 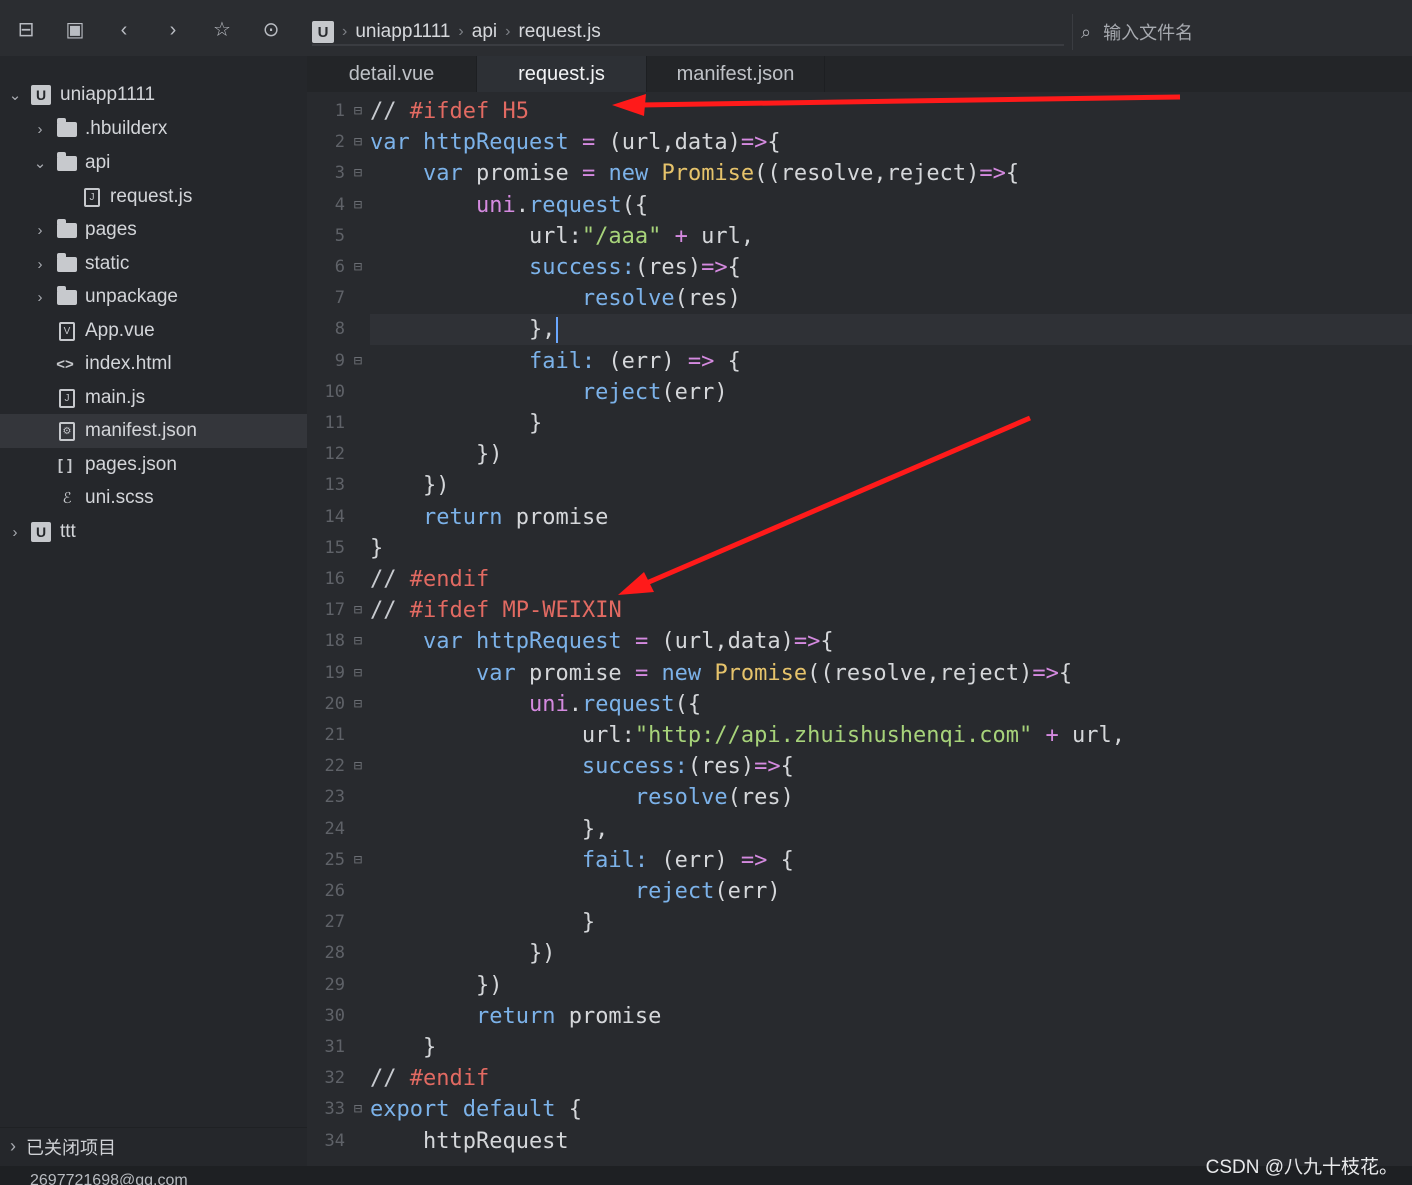 What do you see at coordinates (153, 264) in the screenshot?
I see `tree-item-static: › static` at bounding box center [153, 264].